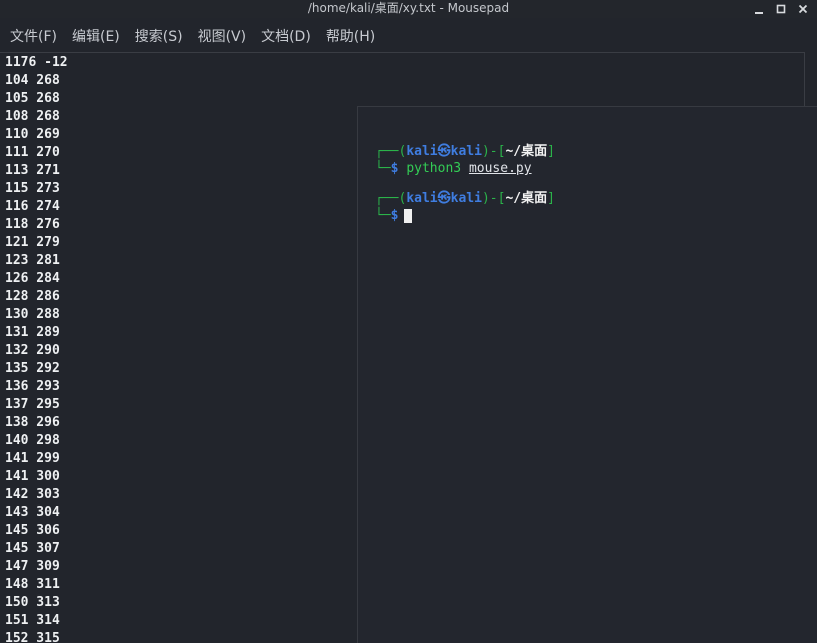  Describe the element at coordinates (32, 422) in the screenshot. I see `editor-line: 138 296` at that location.